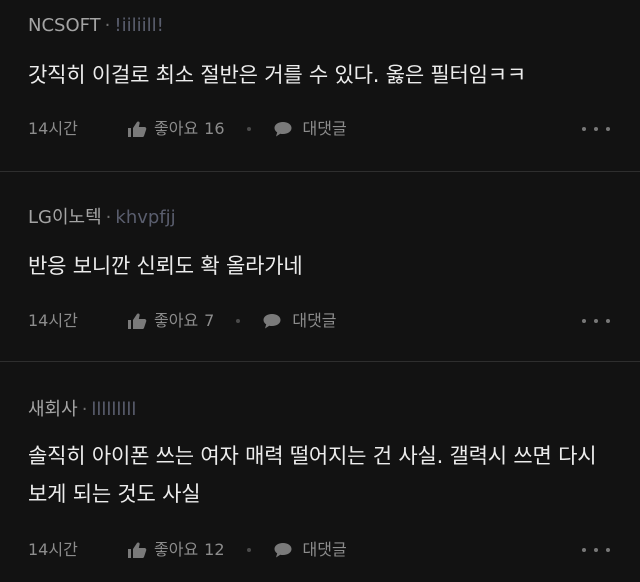  I want to click on user-id: !iiliill!, so click(139, 25).